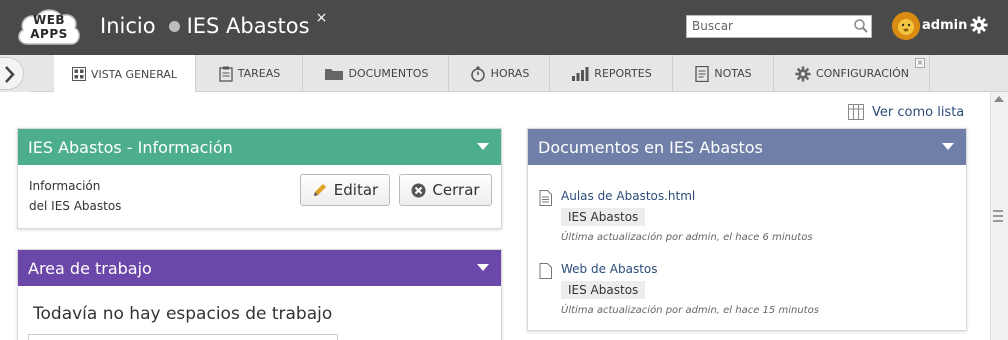 The image size is (1008, 340). I want to click on view-as-list-link: Ver como lista, so click(906, 112).